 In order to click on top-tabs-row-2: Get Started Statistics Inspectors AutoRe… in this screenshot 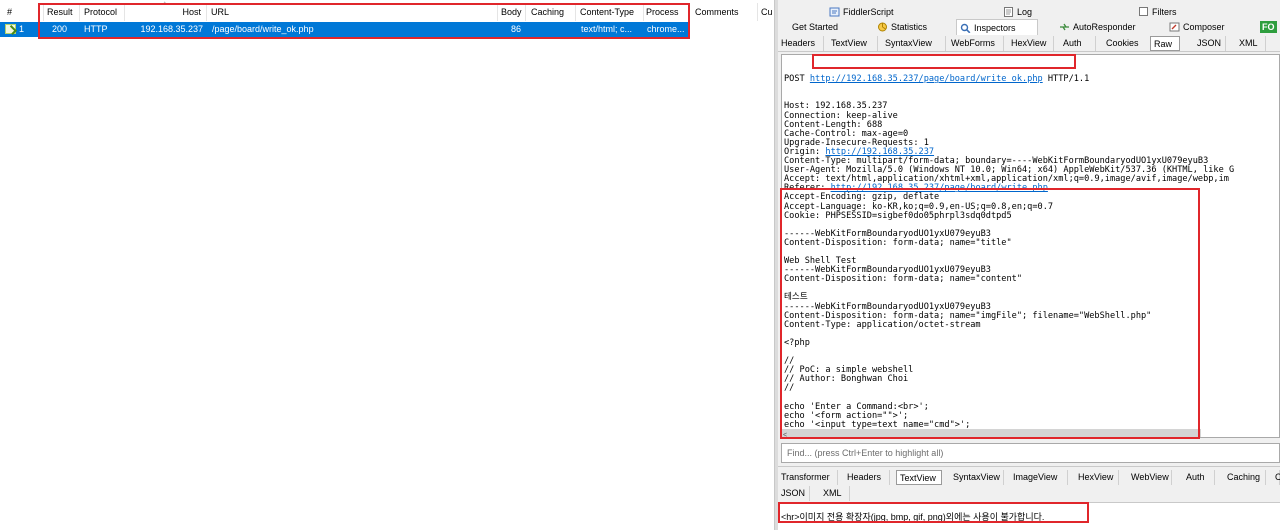, I will do `click(1029, 27)`.